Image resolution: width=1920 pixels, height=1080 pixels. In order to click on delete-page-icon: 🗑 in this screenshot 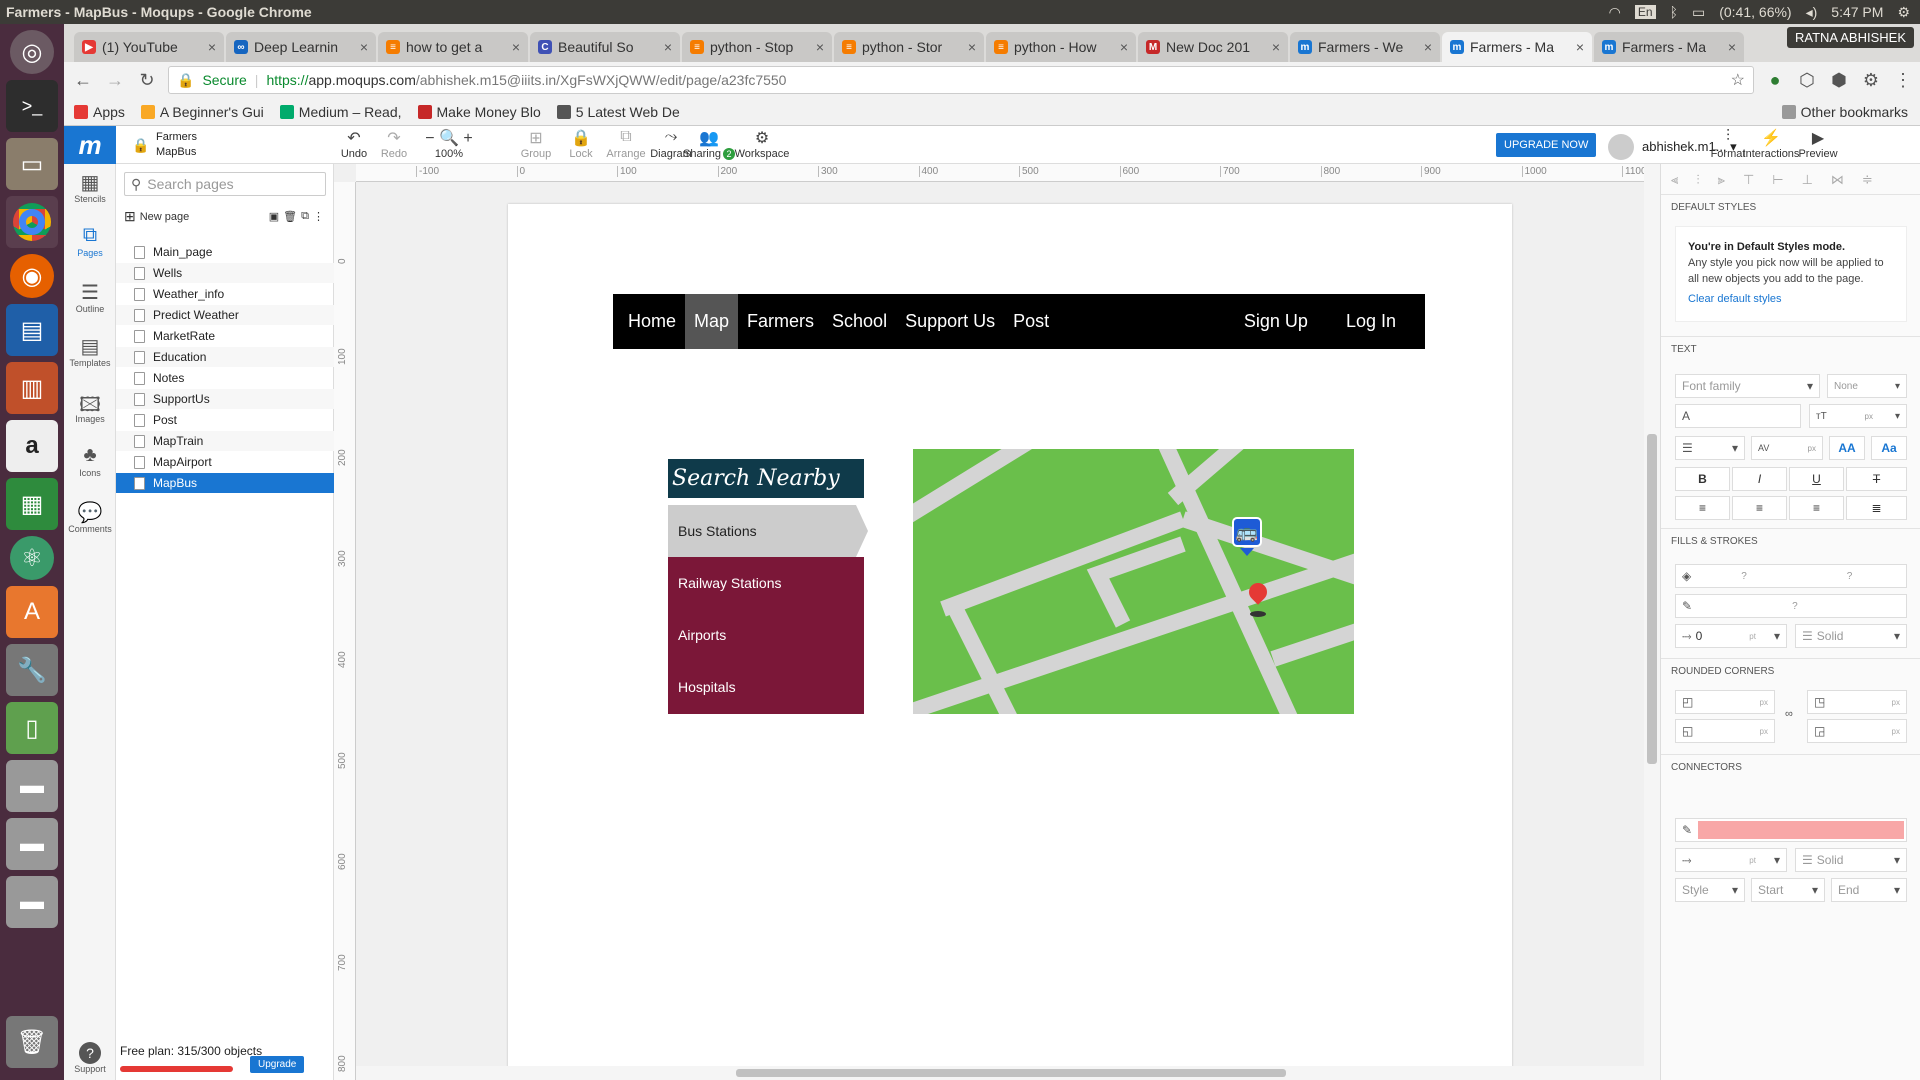, I will do `click(290, 216)`.